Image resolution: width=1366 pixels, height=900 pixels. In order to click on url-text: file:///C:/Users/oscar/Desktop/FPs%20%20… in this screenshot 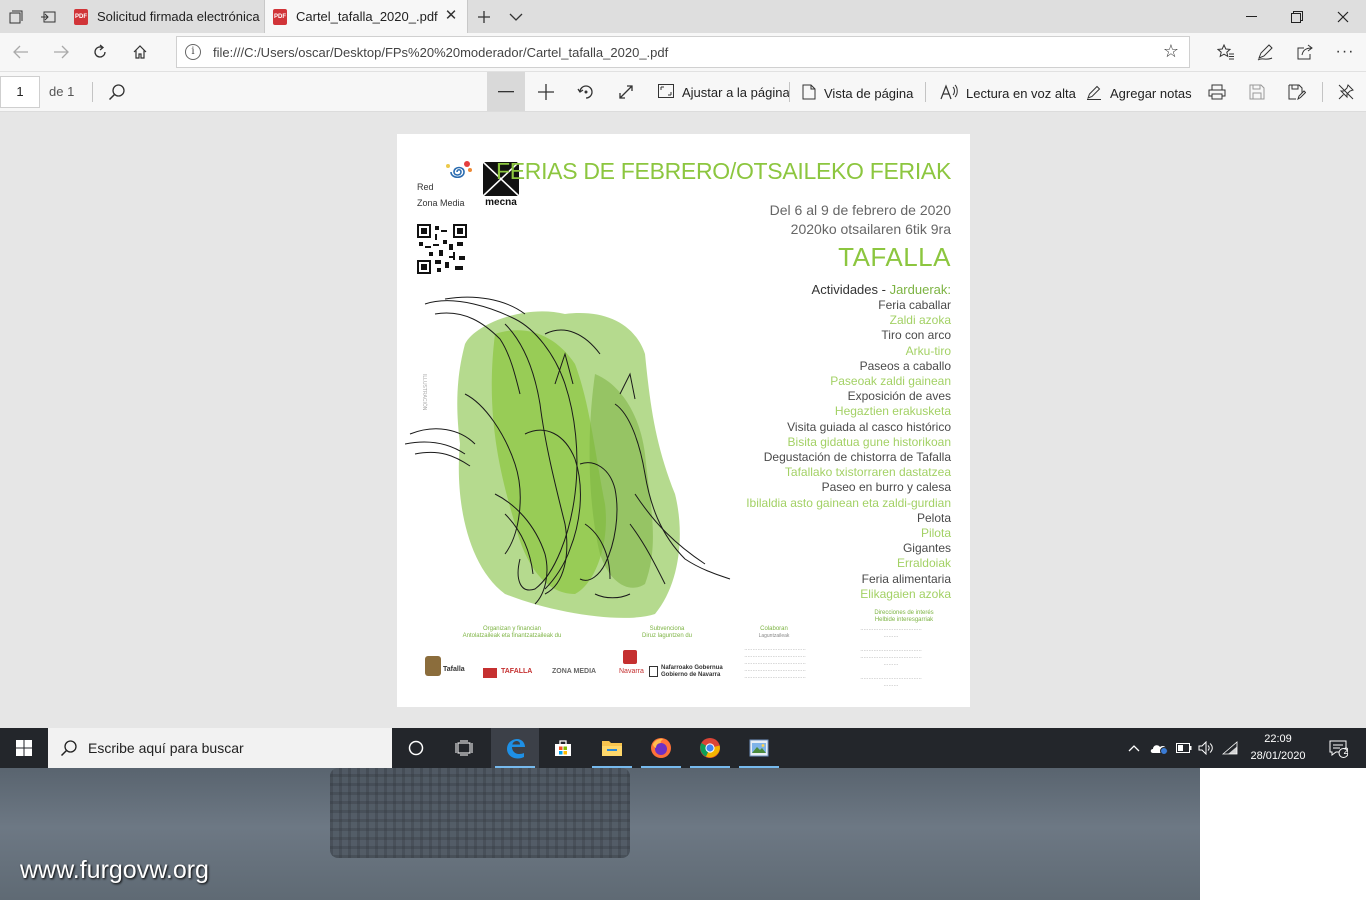, I will do `click(441, 52)`.